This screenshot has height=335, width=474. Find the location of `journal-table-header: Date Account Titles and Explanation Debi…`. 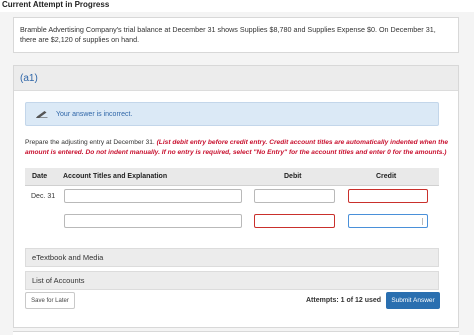

journal-table-header: Date Account Titles and Explanation Debi… is located at coordinates (232, 177).